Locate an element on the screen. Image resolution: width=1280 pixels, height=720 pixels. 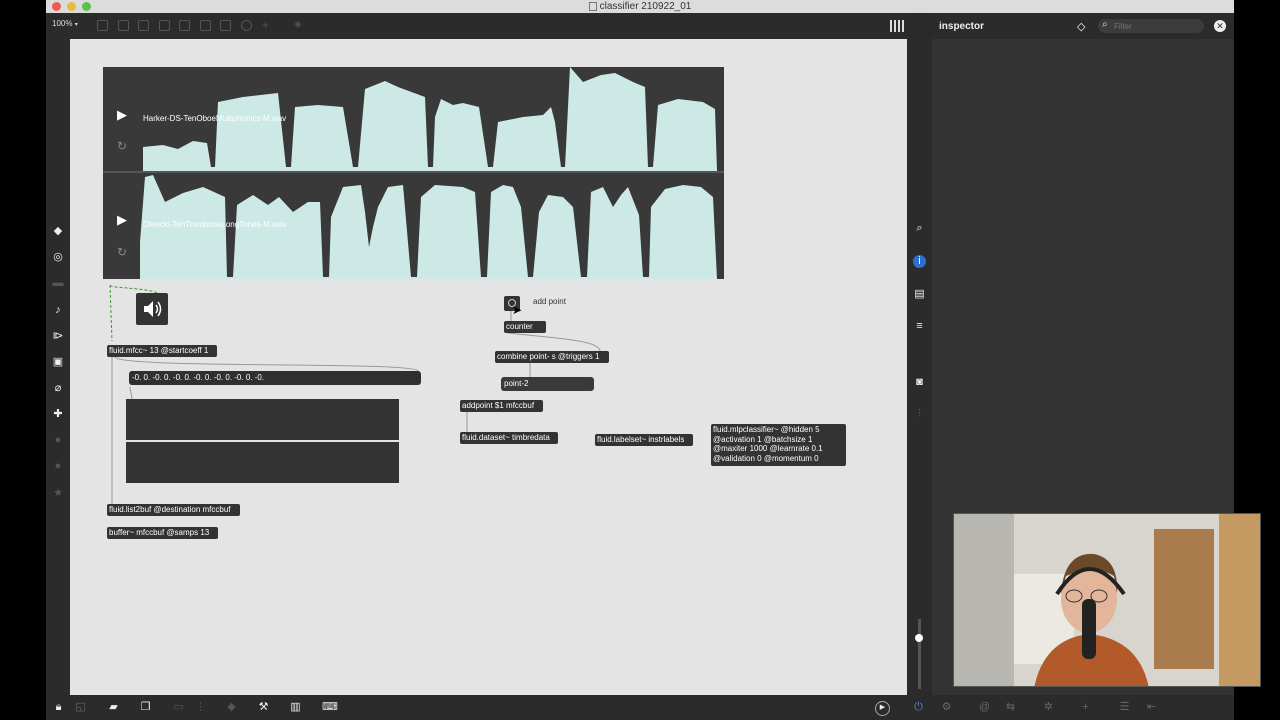
zoom-menu: 100% ▾ is located at coordinates (65, 23).